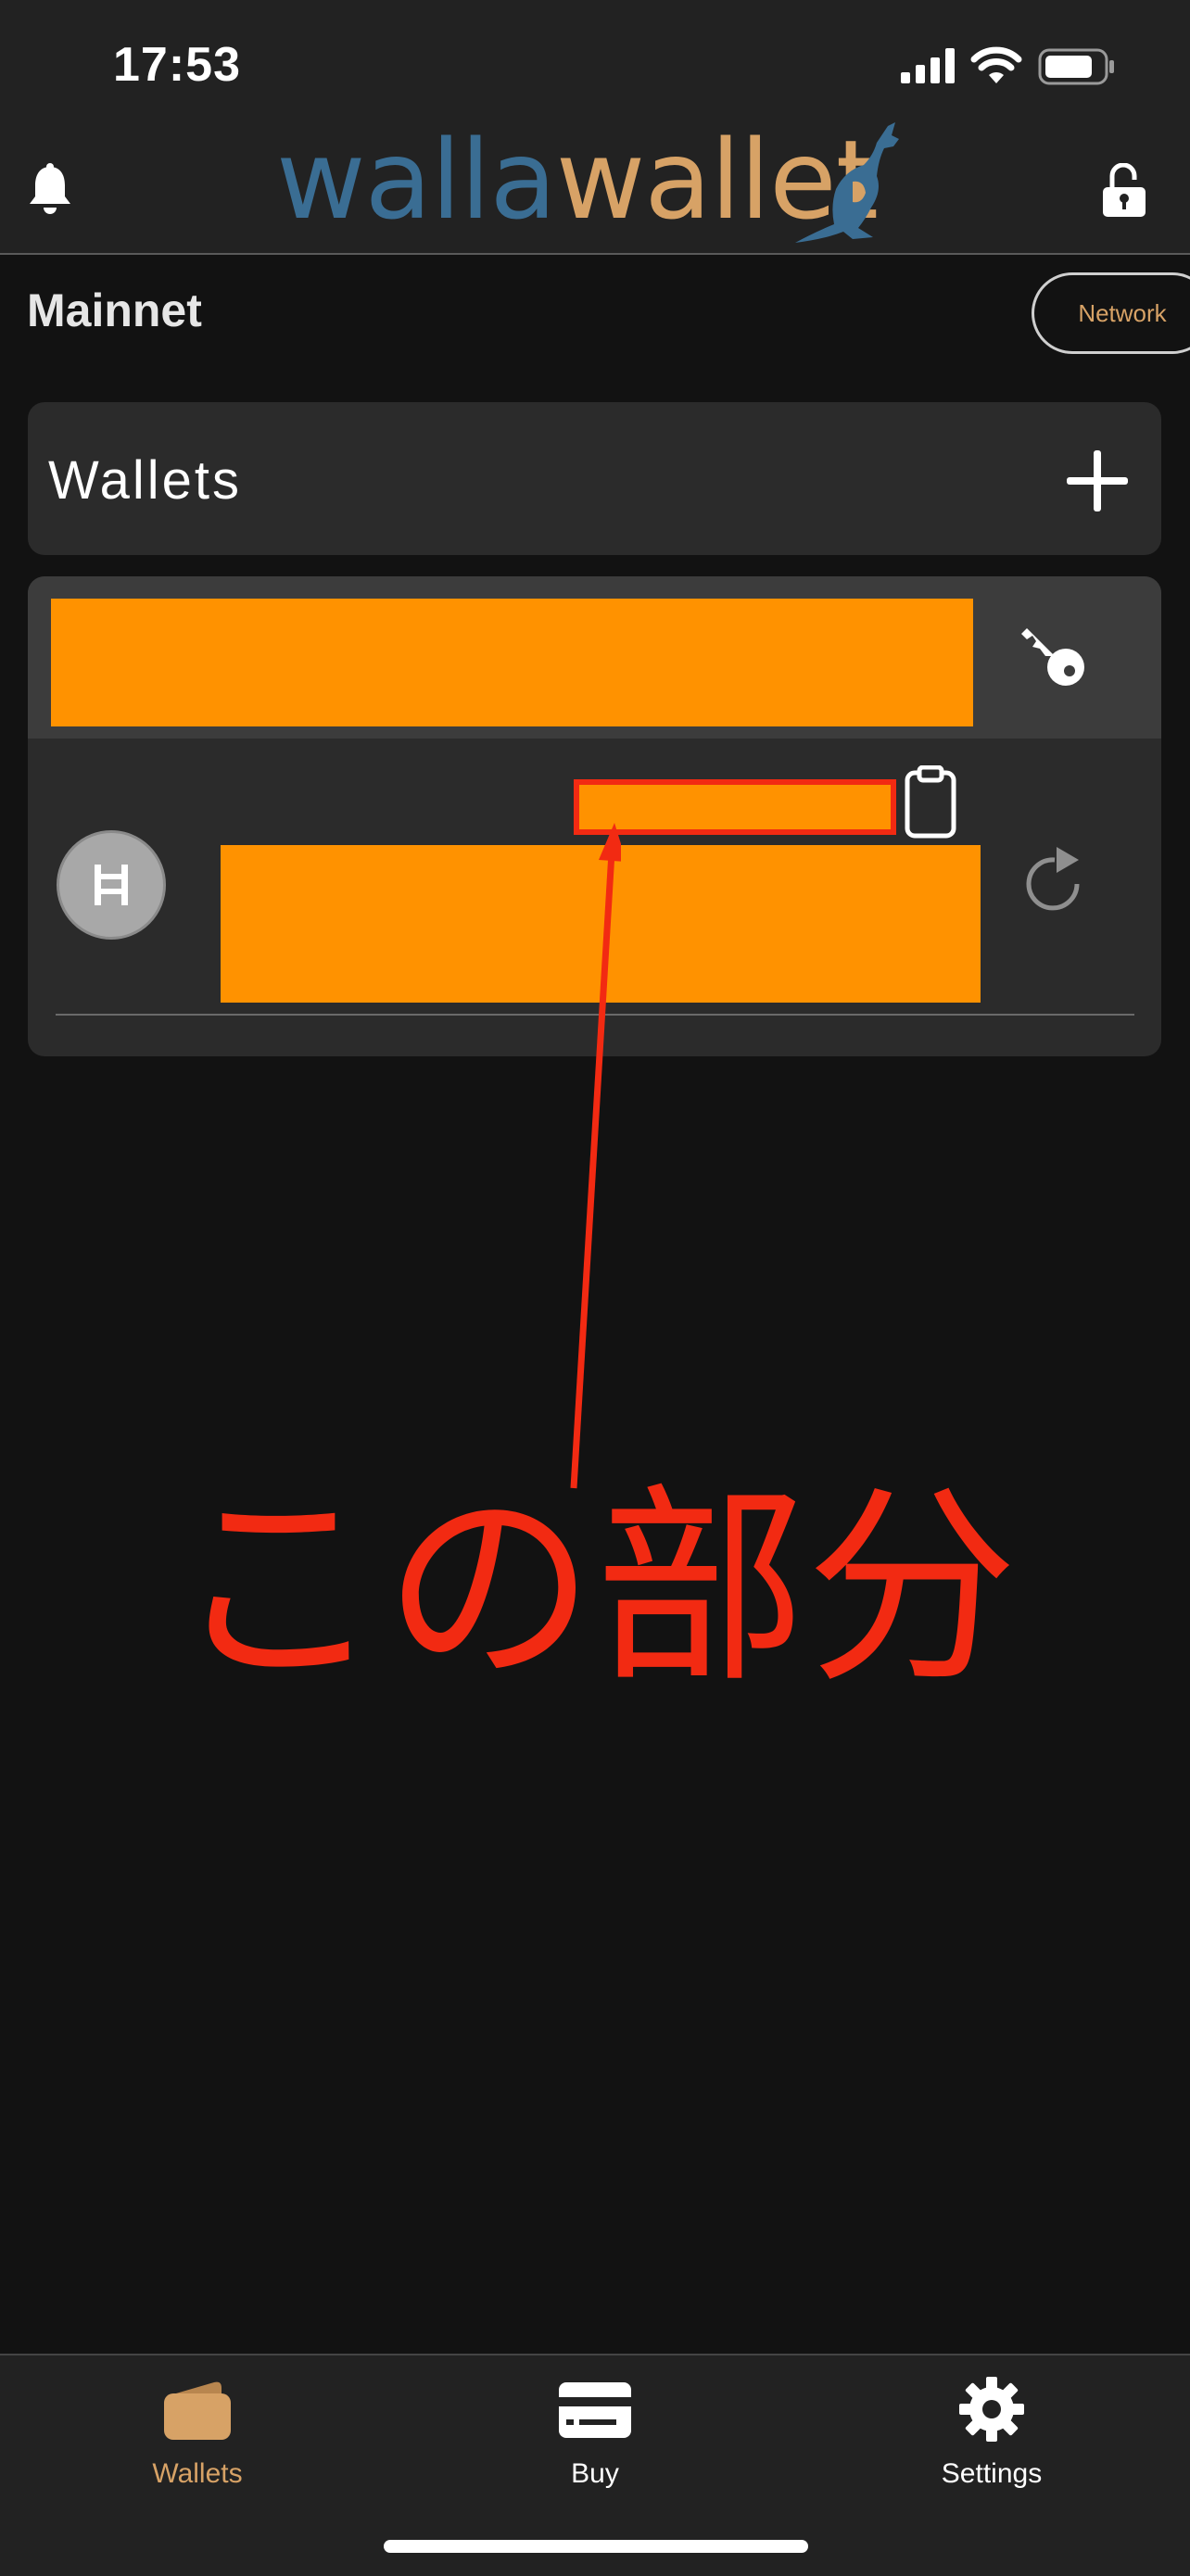 The width and height of the screenshot is (1190, 2576). Describe the element at coordinates (1056, 880) in the screenshot. I see `refresh-icon` at that location.